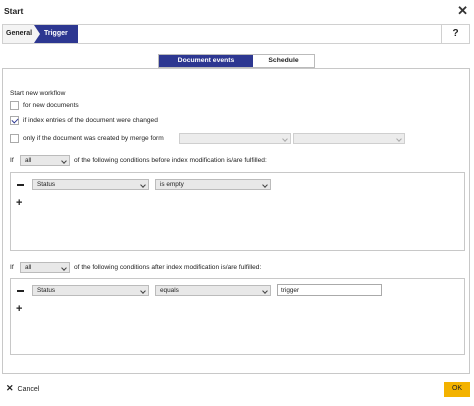 The height and width of the screenshot is (406, 474). What do you see at coordinates (206, 61) in the screenshot?
I see `tab-document-events: Document events` at bounding box center [206, 61].